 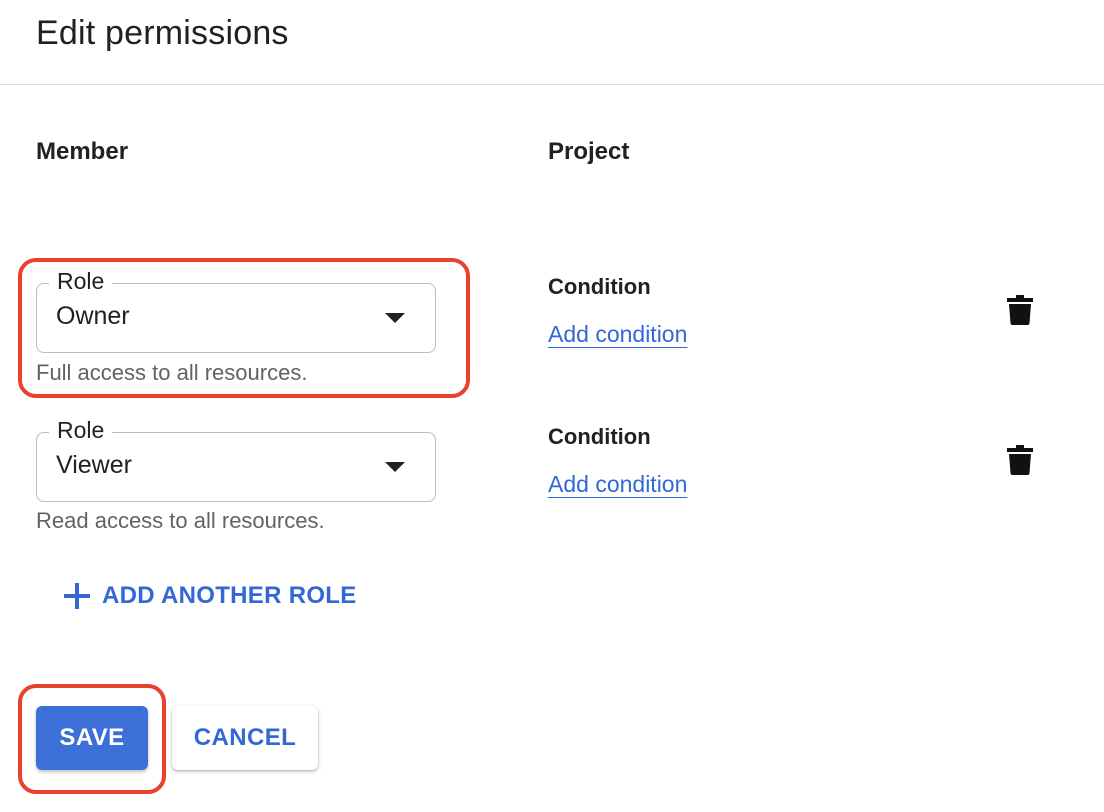 I want to click on add-another-role-label: ADD ANOTHER ROLE, so click(x=229, y=595).